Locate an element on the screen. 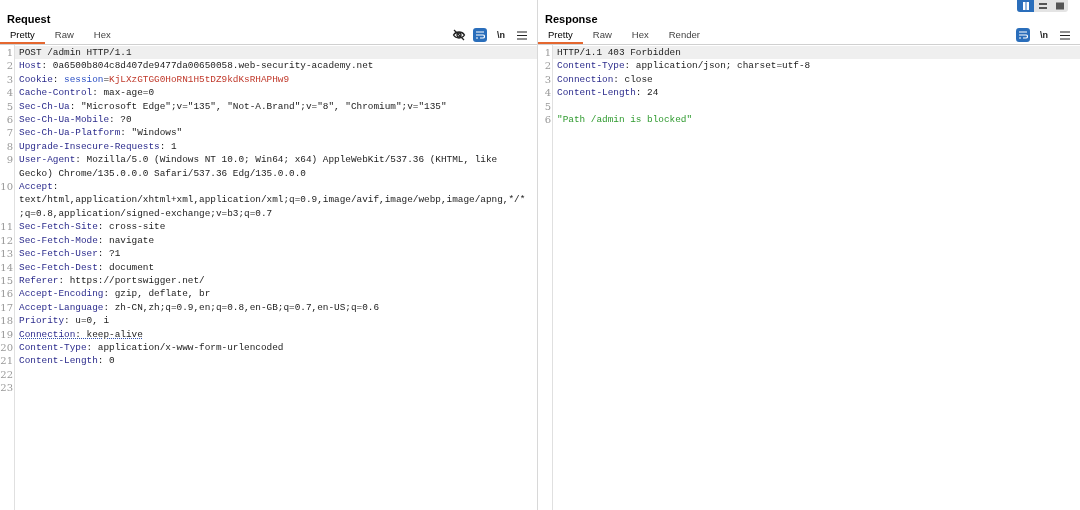 The width and height of the screenshot is (1080, 510). code-line: Sec-Fetch-Dest: document is located at coordinates (87, 267).